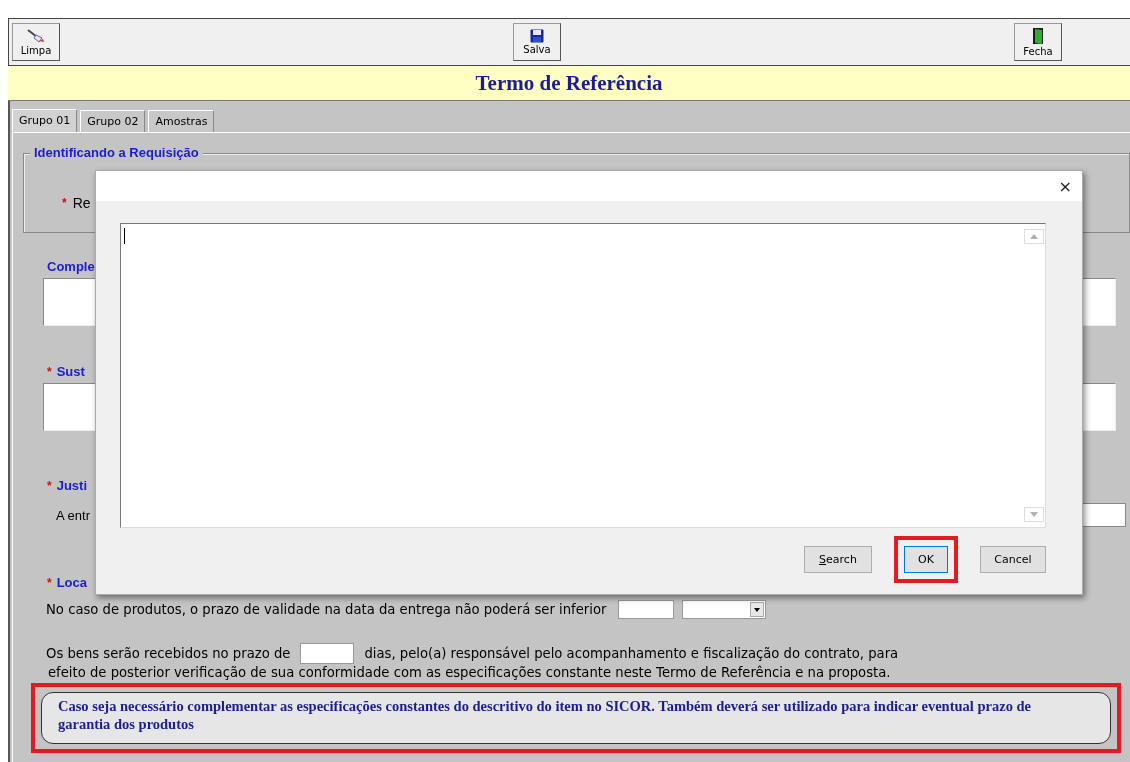  I want to click on form-title: Termo de Referência, so click(569, 83).